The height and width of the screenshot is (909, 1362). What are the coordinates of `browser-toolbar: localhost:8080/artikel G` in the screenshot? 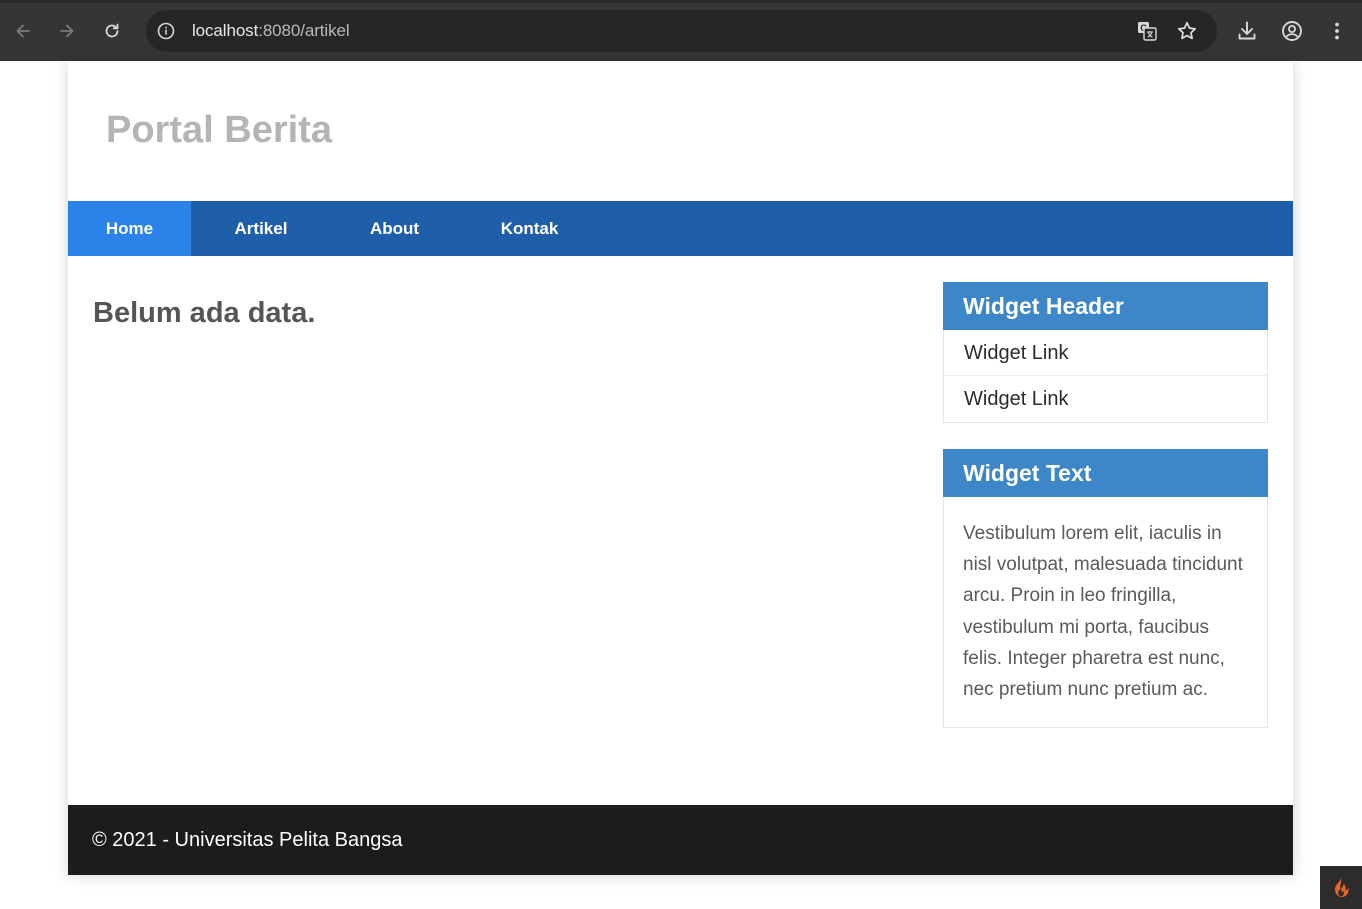 It's located at (681, 30).